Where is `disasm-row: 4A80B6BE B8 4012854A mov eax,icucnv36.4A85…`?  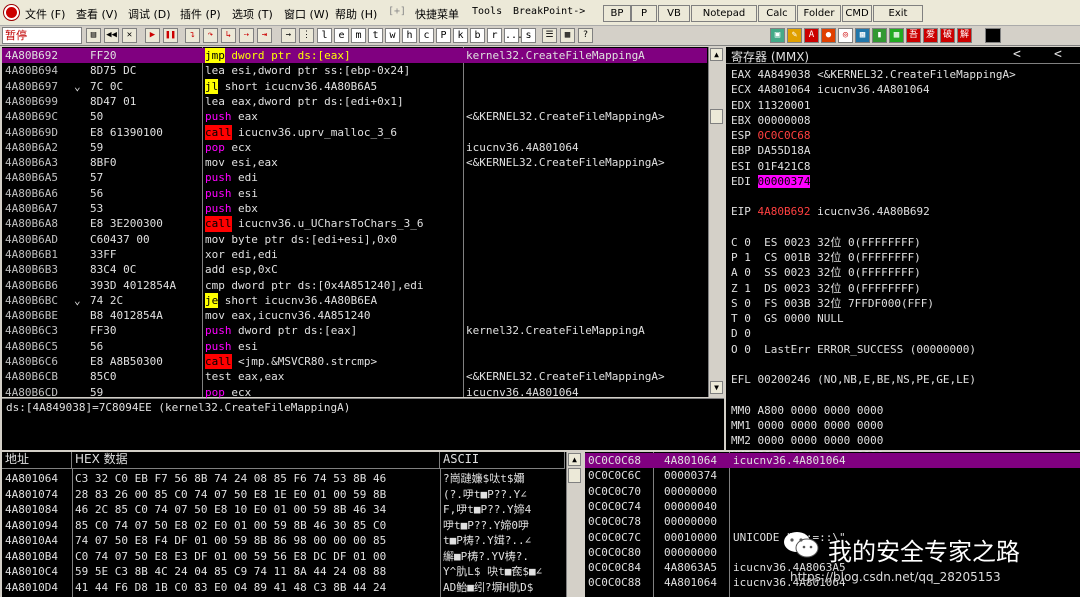 disasm-row: 4A80B6BE B8 4012854A mov eax,icucnv36.4A85… is located at coordinates (354, 315).